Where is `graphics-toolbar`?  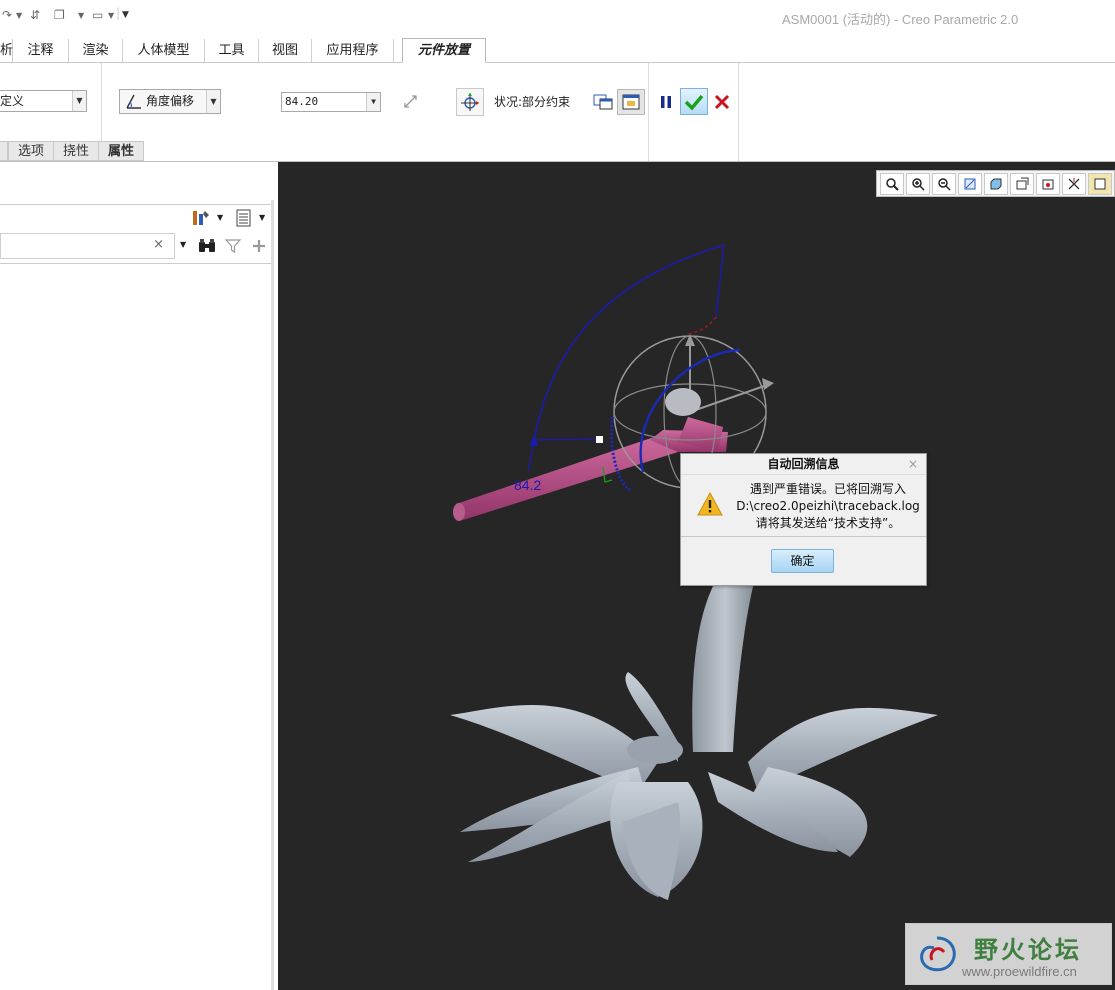 graphics-toolbar is located at coordinates (995, 183).